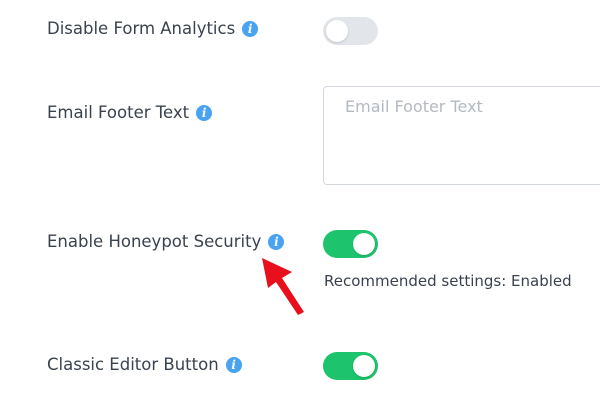 Image resolution: width=600 pixels, height=400 pixels. What do you see at coordinates (350, 31) in the screenshot?
I see `disable-form-analytics-toggle` at bounding box center [350, 31].